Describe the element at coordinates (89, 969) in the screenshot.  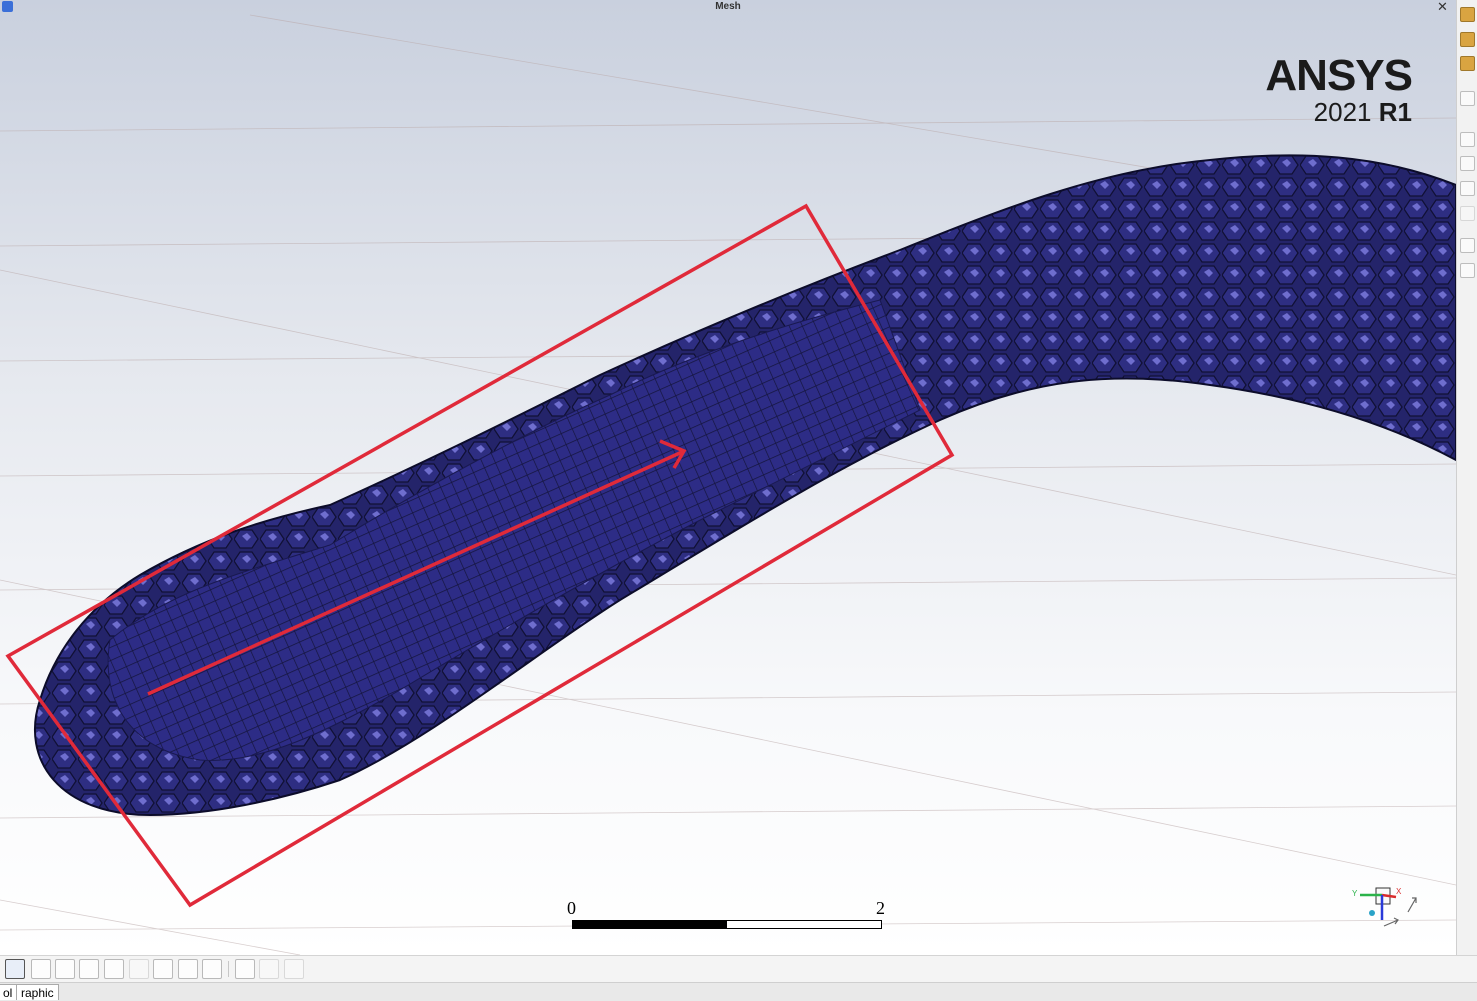
I see `select-zone-icon` at that location.